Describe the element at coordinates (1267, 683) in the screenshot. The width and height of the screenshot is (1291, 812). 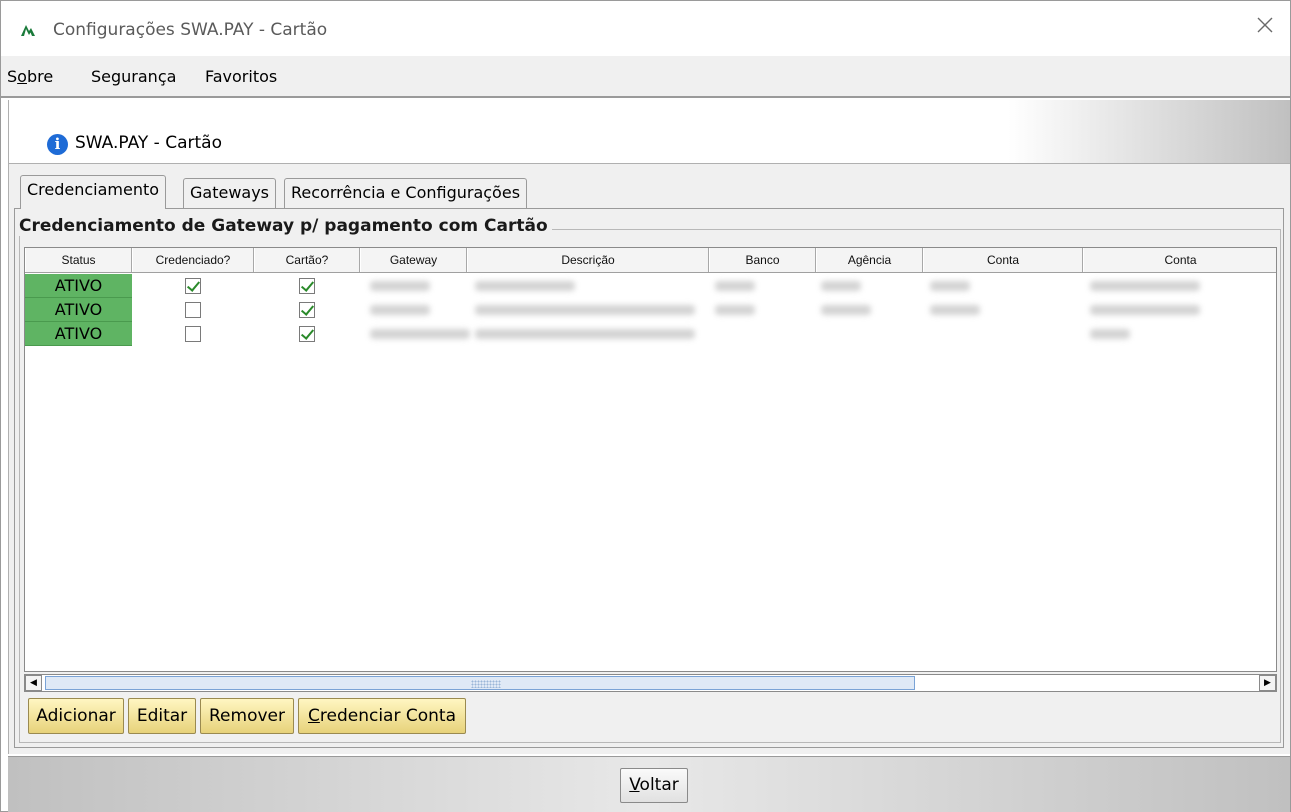
I see `scroll-right-icon: ▶` at that location.